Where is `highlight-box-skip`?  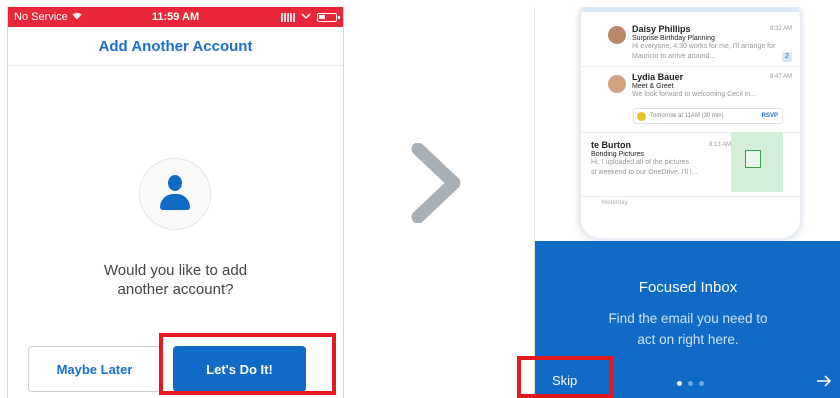 highlight-box-skip is located at coordinates (565, 377).